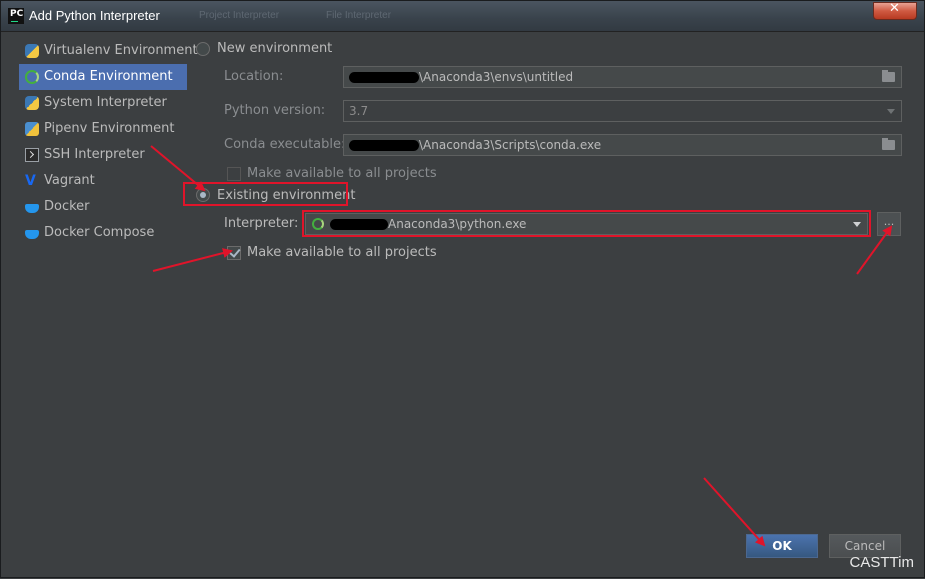 This screenshot has width=925, height=579. What do you see at coordinates (239, 15) in the screenshot?
I see `background-window-title: Project Interpreter` at bounding box center [239, 15].